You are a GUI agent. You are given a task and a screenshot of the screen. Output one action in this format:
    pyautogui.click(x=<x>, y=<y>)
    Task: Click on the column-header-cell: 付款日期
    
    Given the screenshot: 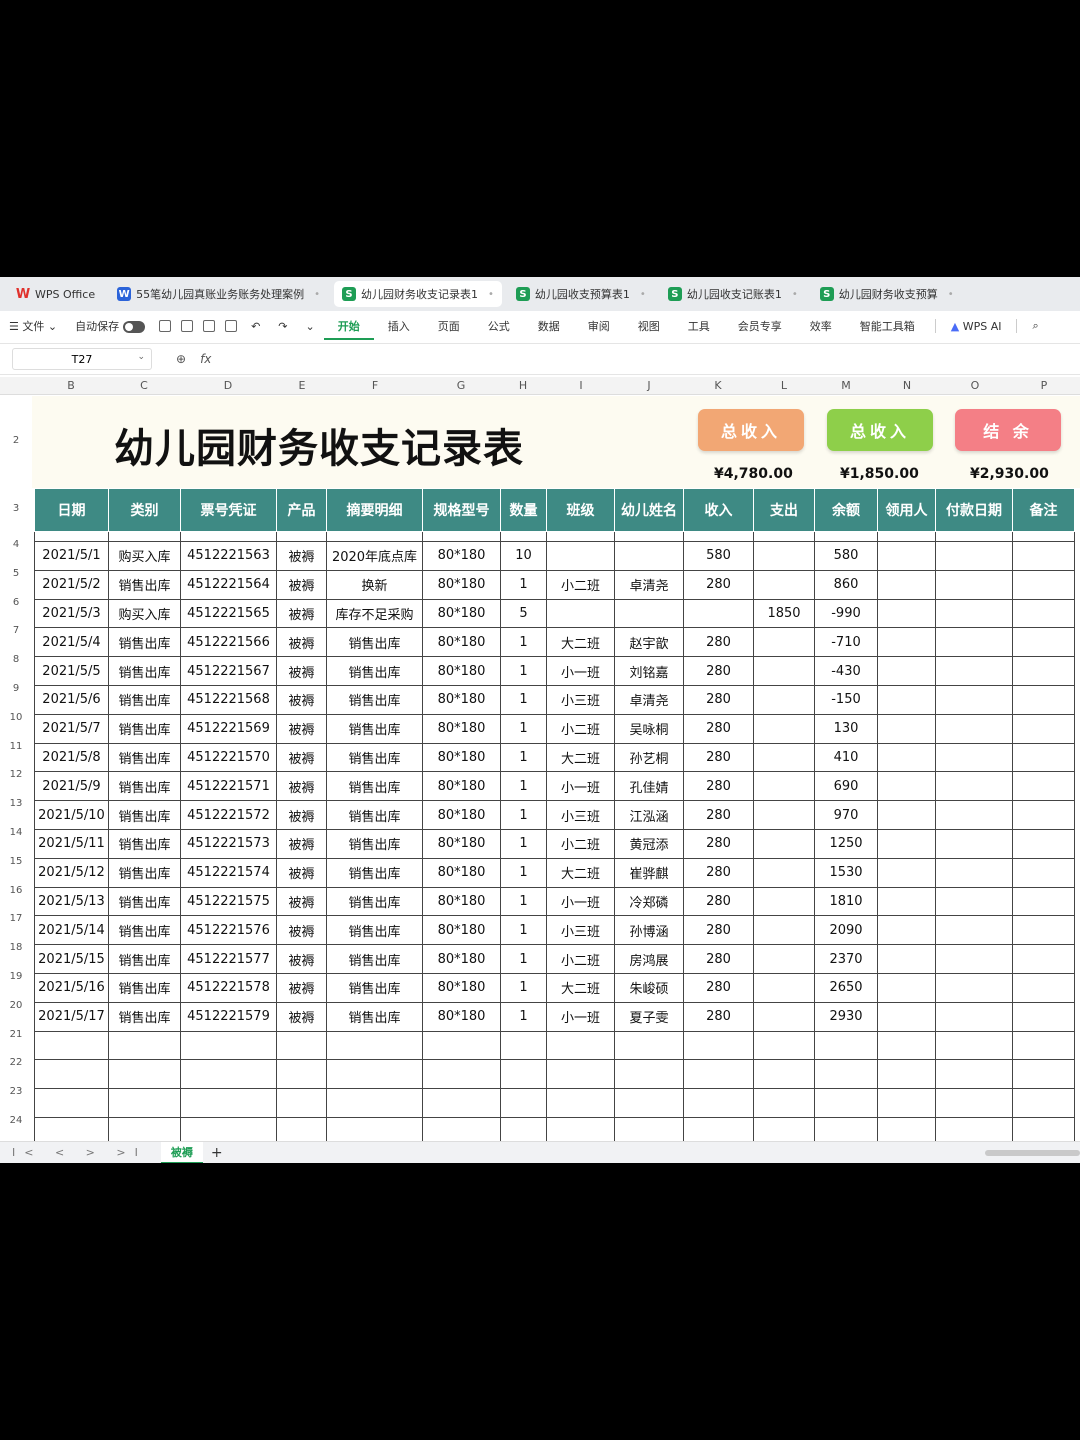 What is the action you would take?
    pyautogui.click(x=974, y=510)
    